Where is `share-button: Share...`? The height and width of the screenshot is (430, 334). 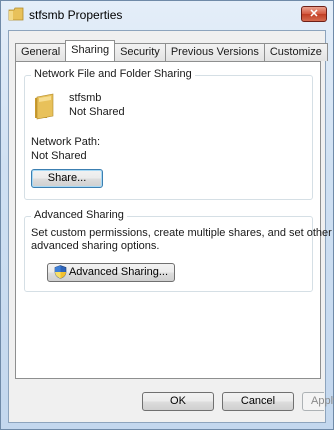
share-button: Share... is located at coordinates (67, 178).